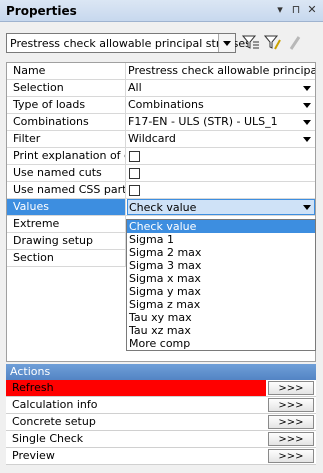 Image resolution: width=323 pixels, height=473 pixels. I want to click on property-label: Type of loads, so click(66, 105).